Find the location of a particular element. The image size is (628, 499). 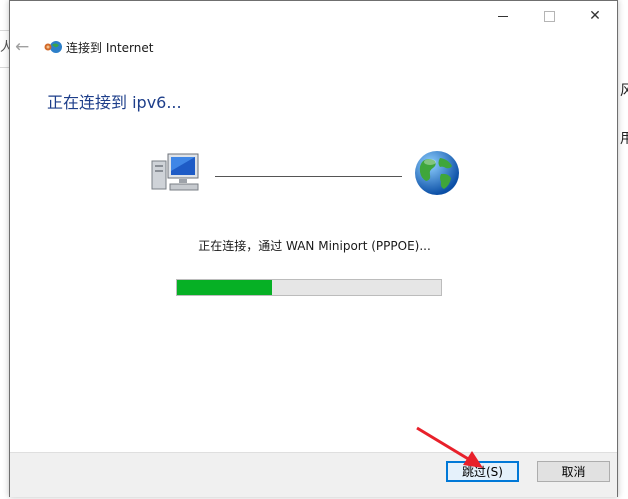

cancel-button: 取消 is located at coordinates (573, 471).